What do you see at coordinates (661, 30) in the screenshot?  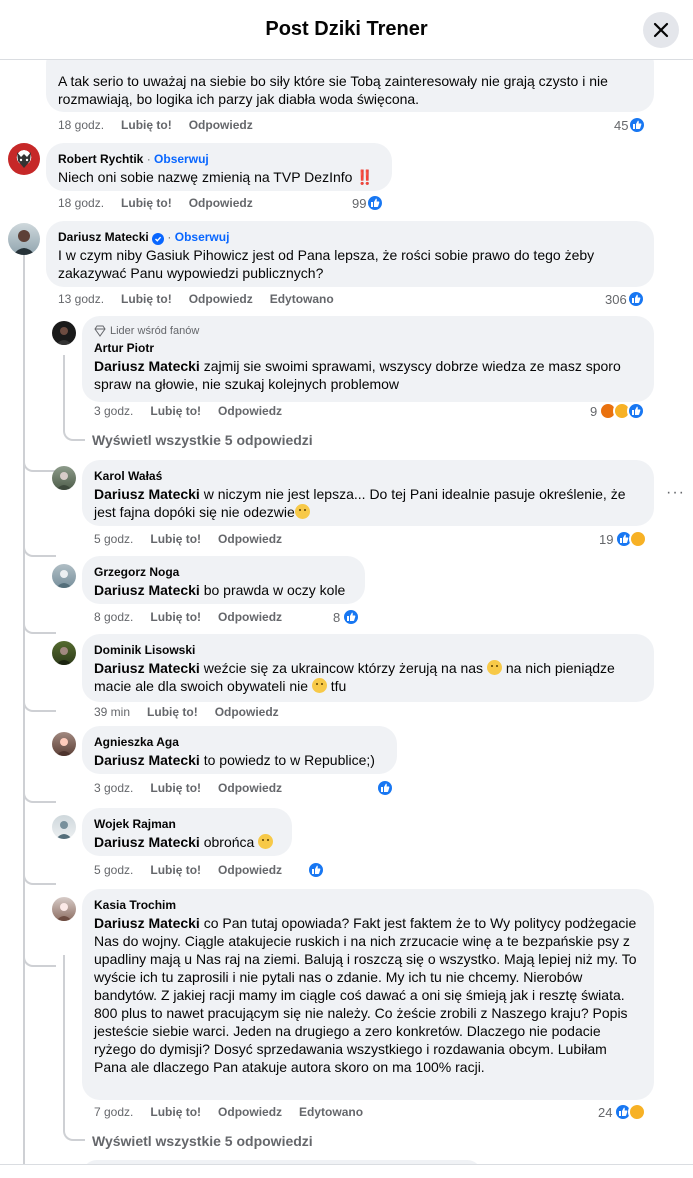 I see `close-button` at bounding box center [661, 30].